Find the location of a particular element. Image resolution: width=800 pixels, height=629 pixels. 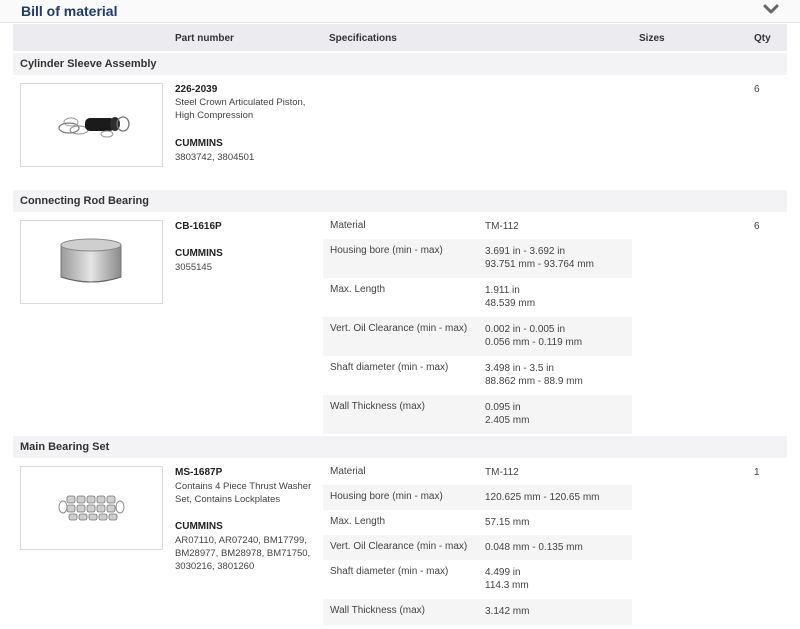

qty-value: 1 is located at coordinates (757, 472).